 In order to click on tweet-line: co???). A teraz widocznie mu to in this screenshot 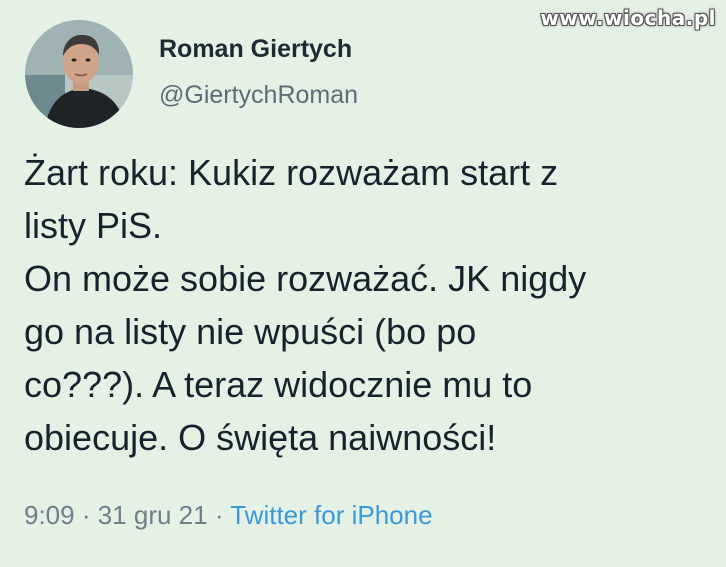, I will do `click(278, 384)`.